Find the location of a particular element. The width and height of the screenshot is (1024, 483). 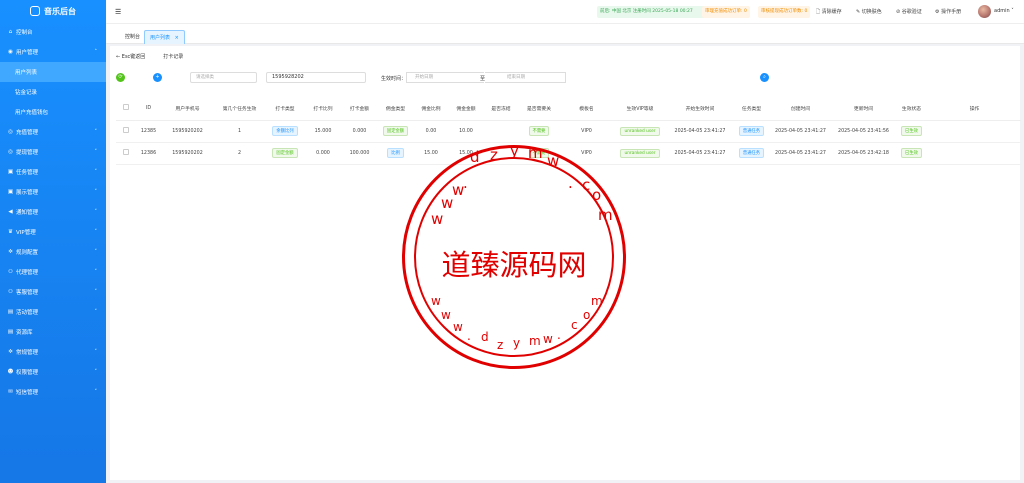

cell-amount: 100.000 is located at coordinates (359, 153).